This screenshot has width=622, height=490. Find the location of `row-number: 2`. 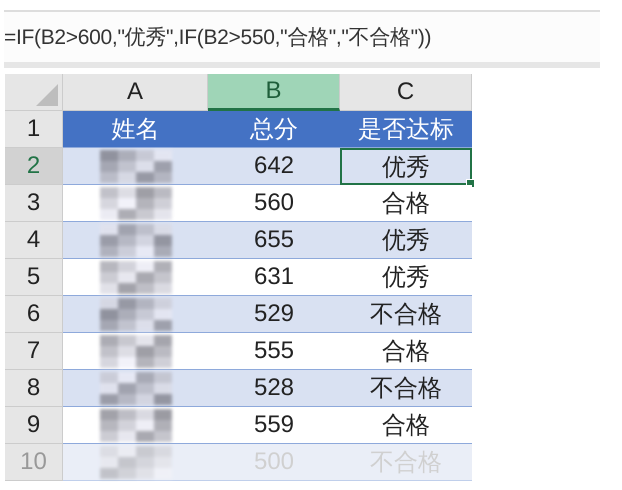

row-number: 2 is located at coordinates (34, 166).